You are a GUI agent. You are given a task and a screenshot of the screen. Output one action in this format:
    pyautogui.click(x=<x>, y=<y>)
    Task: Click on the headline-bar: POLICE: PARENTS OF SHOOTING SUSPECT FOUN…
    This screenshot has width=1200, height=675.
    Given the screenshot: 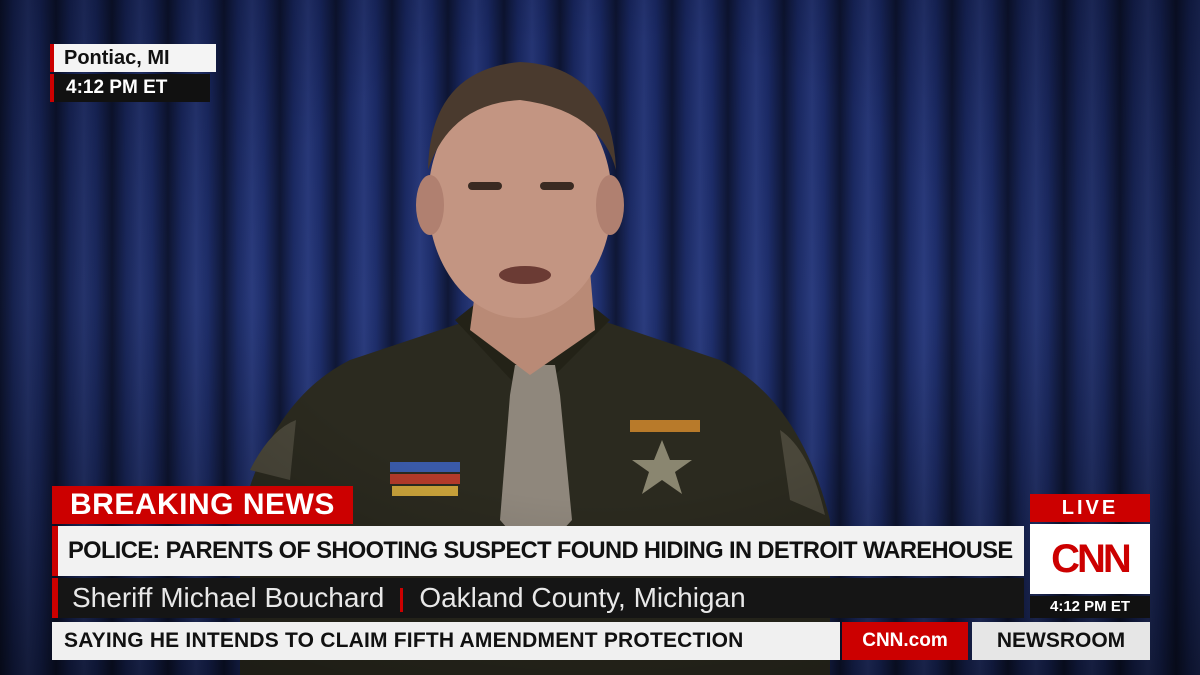 What is the action you would take?
    pyautogui.click(x=538, y=551)
    